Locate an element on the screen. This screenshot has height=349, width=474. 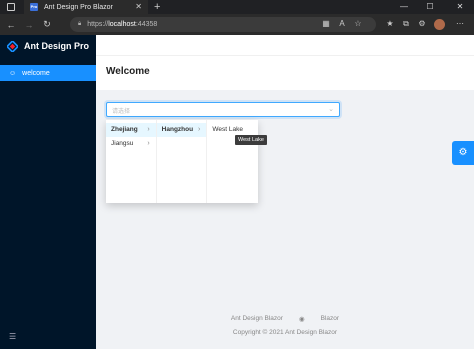
read-aloud-icon: A is located at coordinates (342, 24).